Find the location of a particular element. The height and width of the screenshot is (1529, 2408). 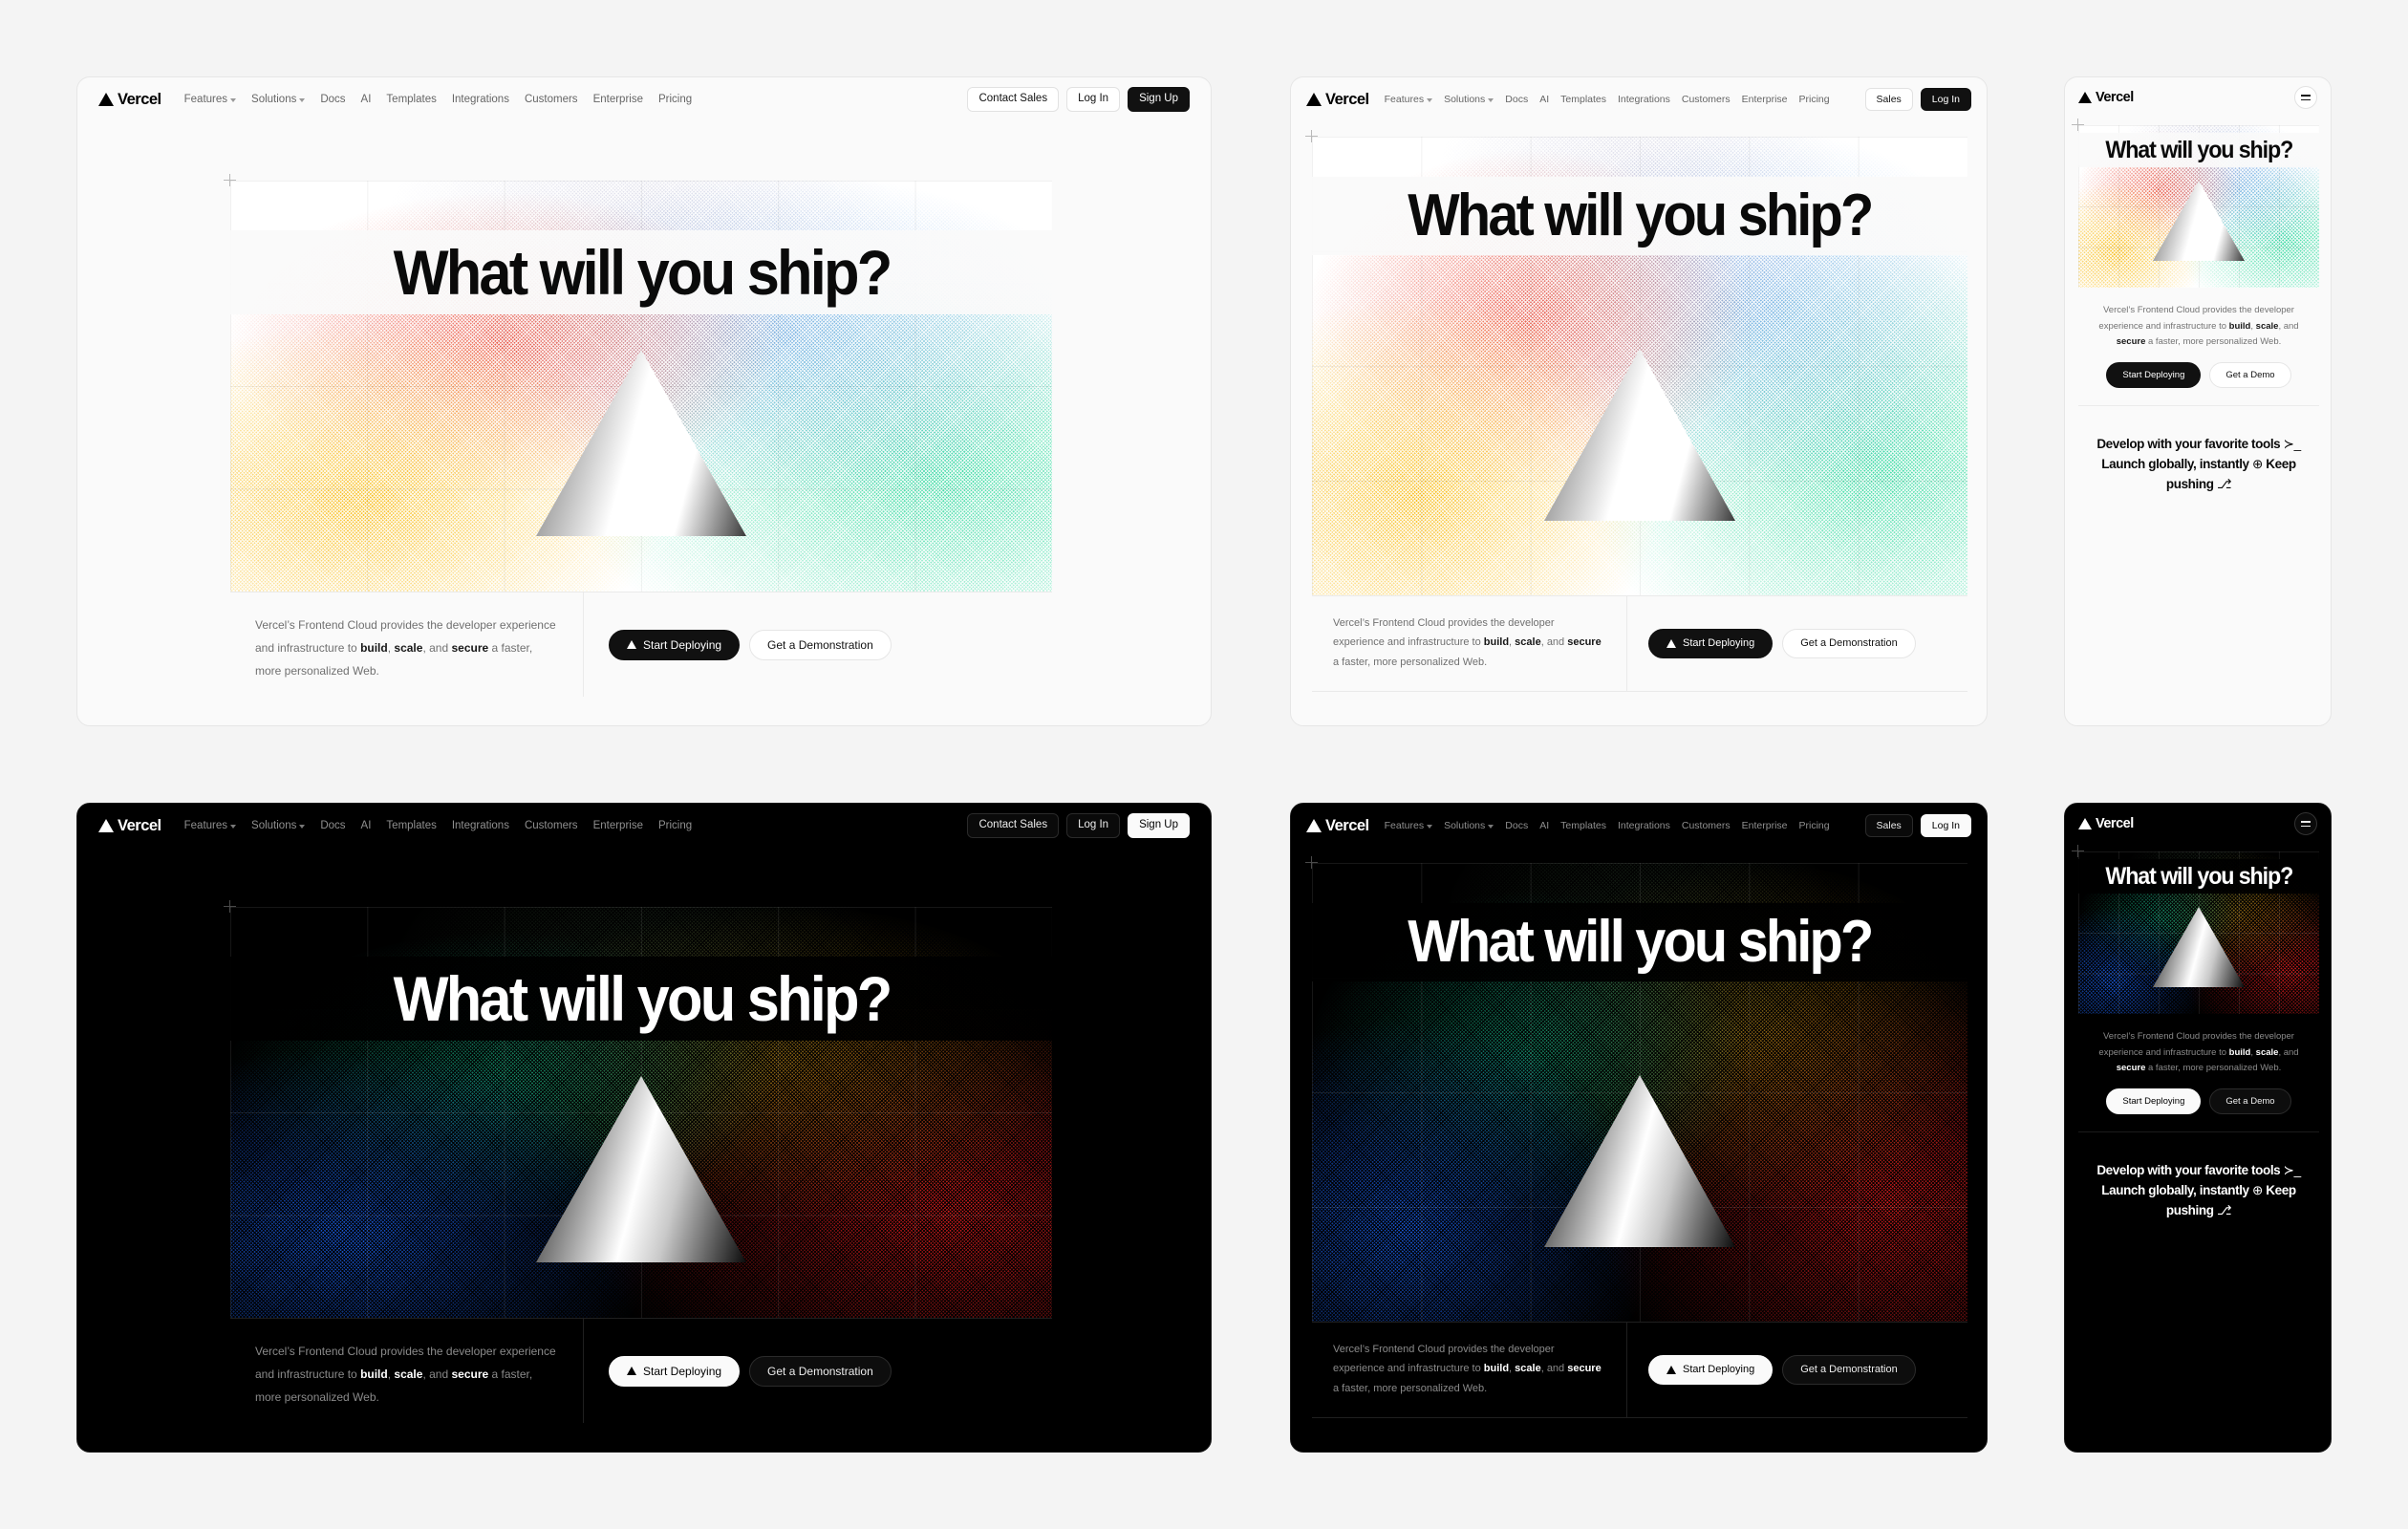

nav-actions: Contact Sales Log In Sign Up is located at coordinates (1079, 825).